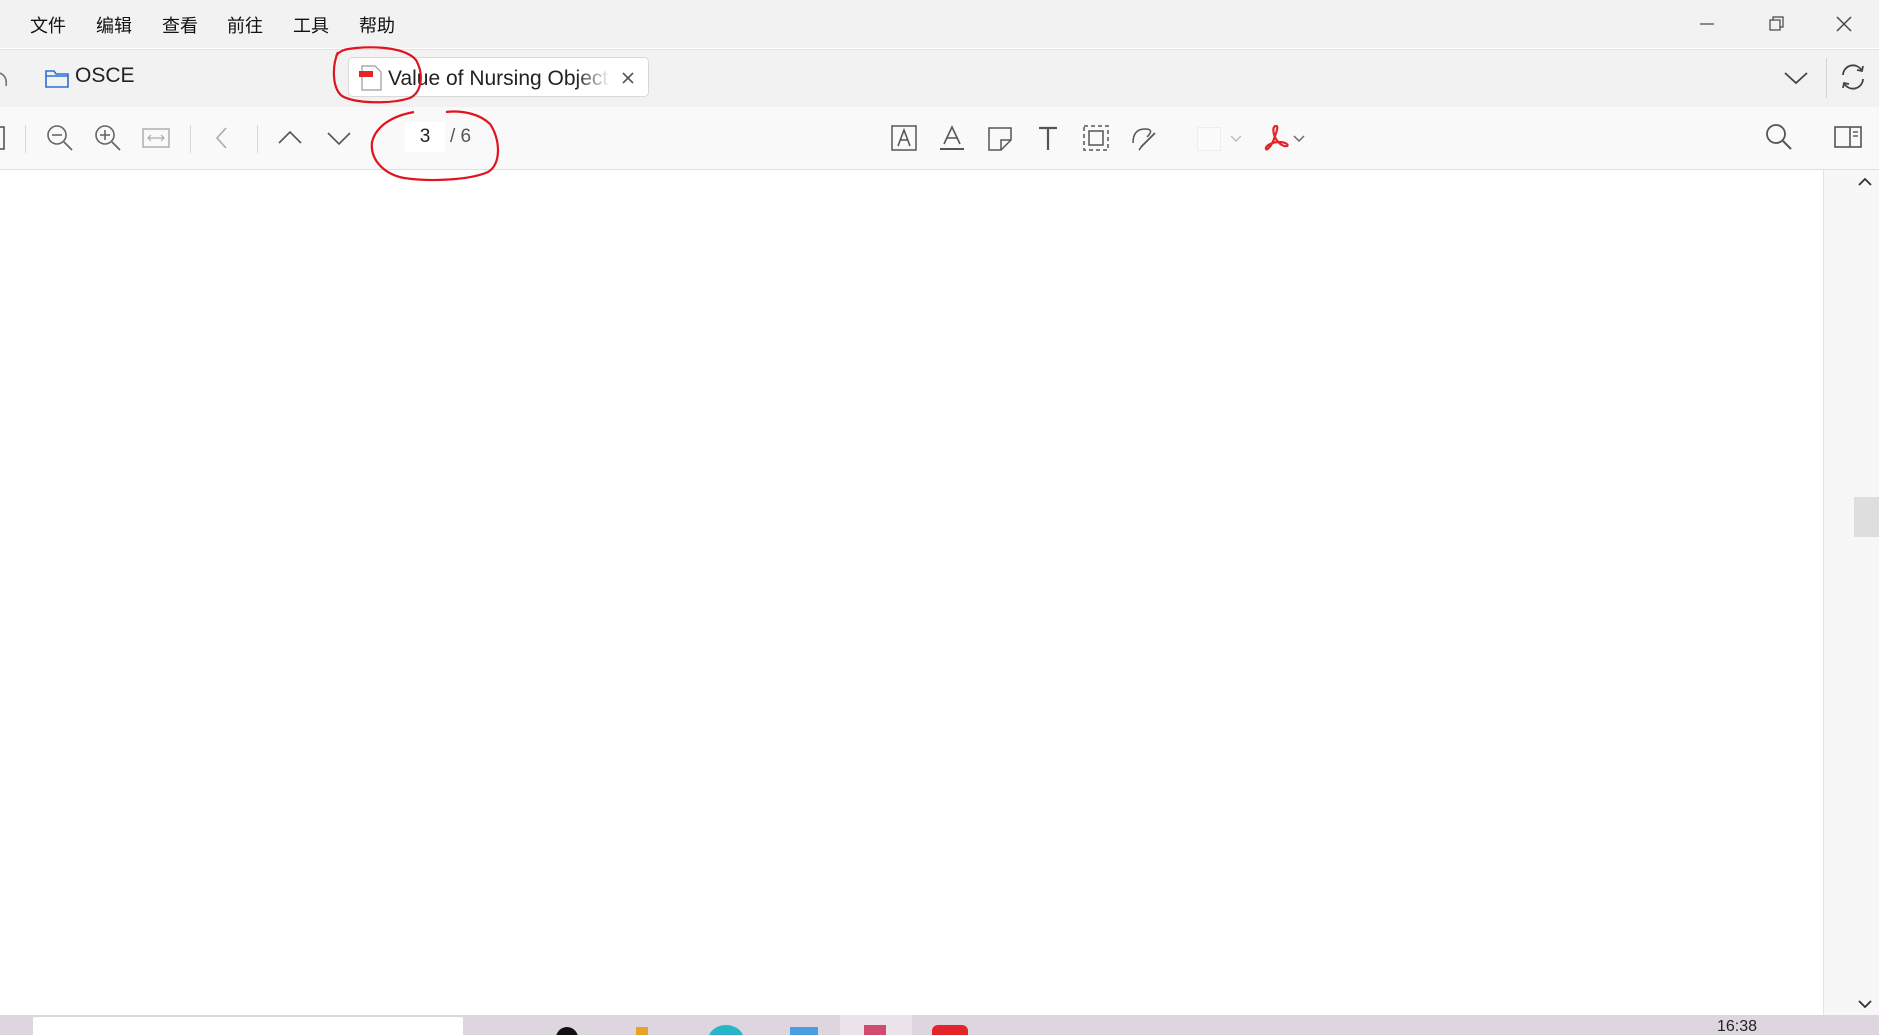 Image resolution: width=1879 pixels, height=1035 pixels. What do you see at coordinates (425, 137) in the screenshot?
I see `page-number-input` at bounding box center [425, 137].